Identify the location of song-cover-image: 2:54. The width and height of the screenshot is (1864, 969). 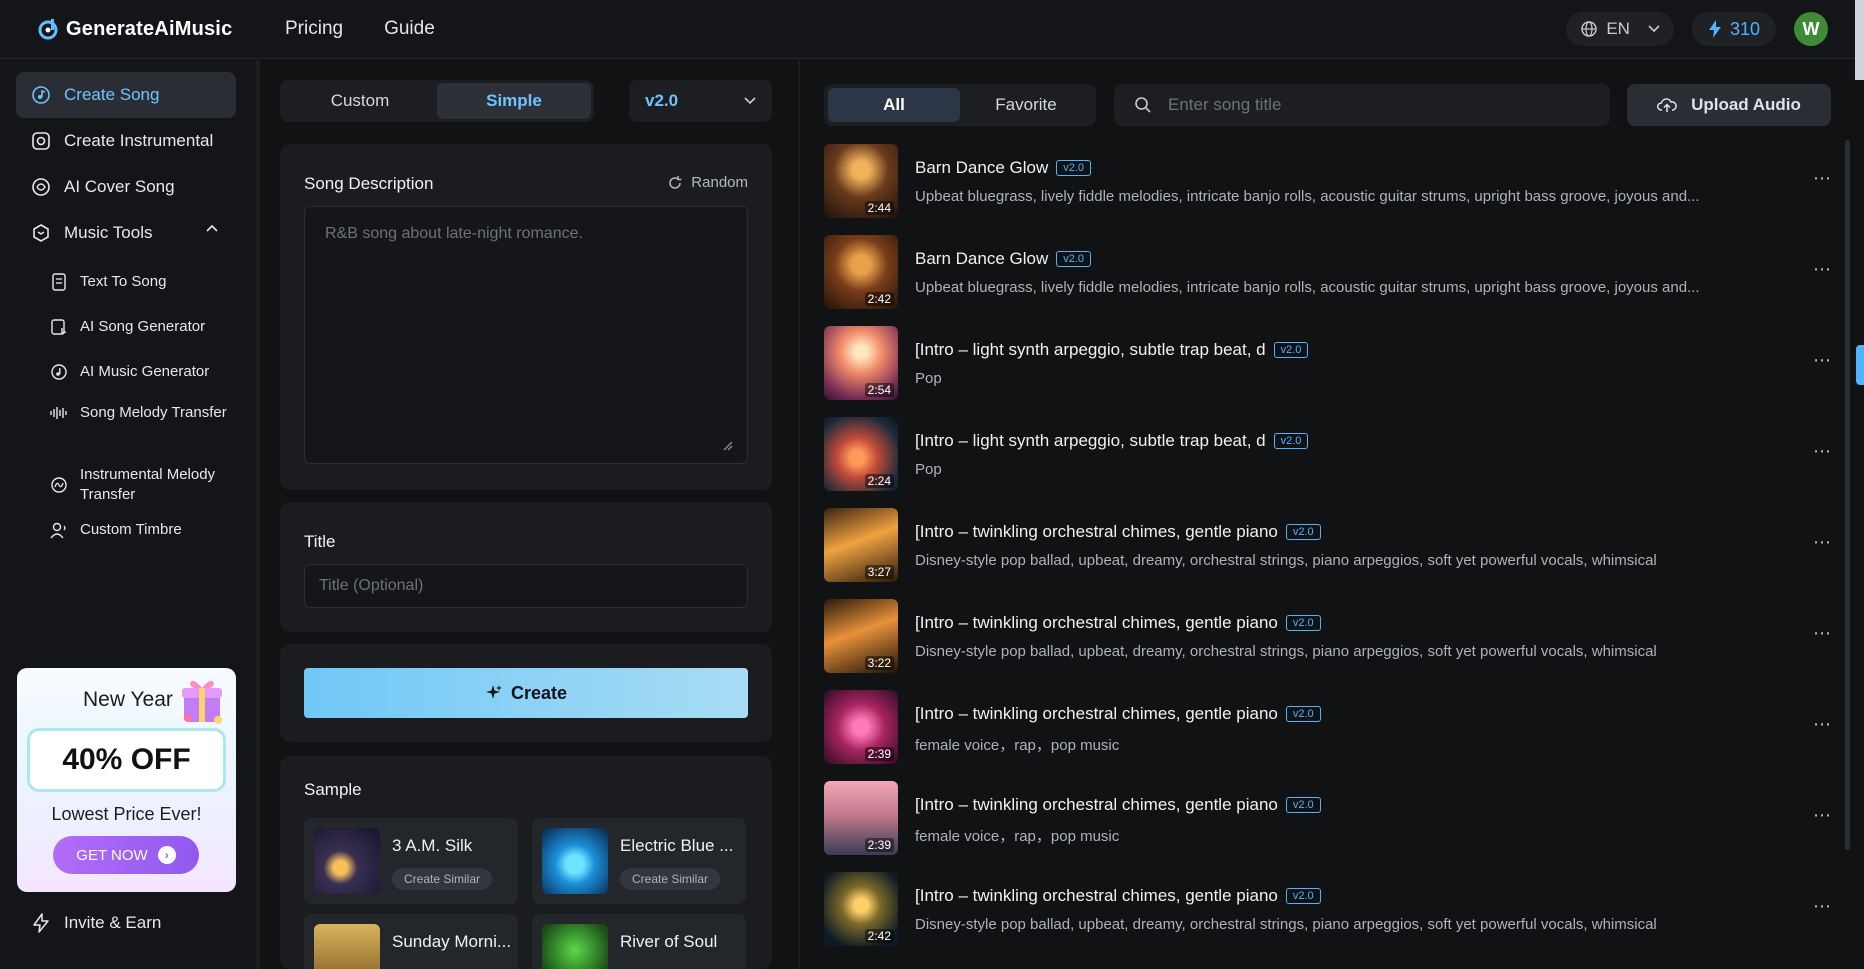
(861, 363).